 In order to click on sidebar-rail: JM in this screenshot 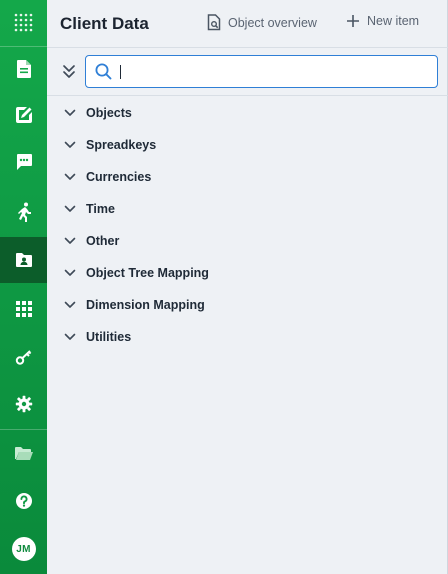, I will do `click(23, 287)`.